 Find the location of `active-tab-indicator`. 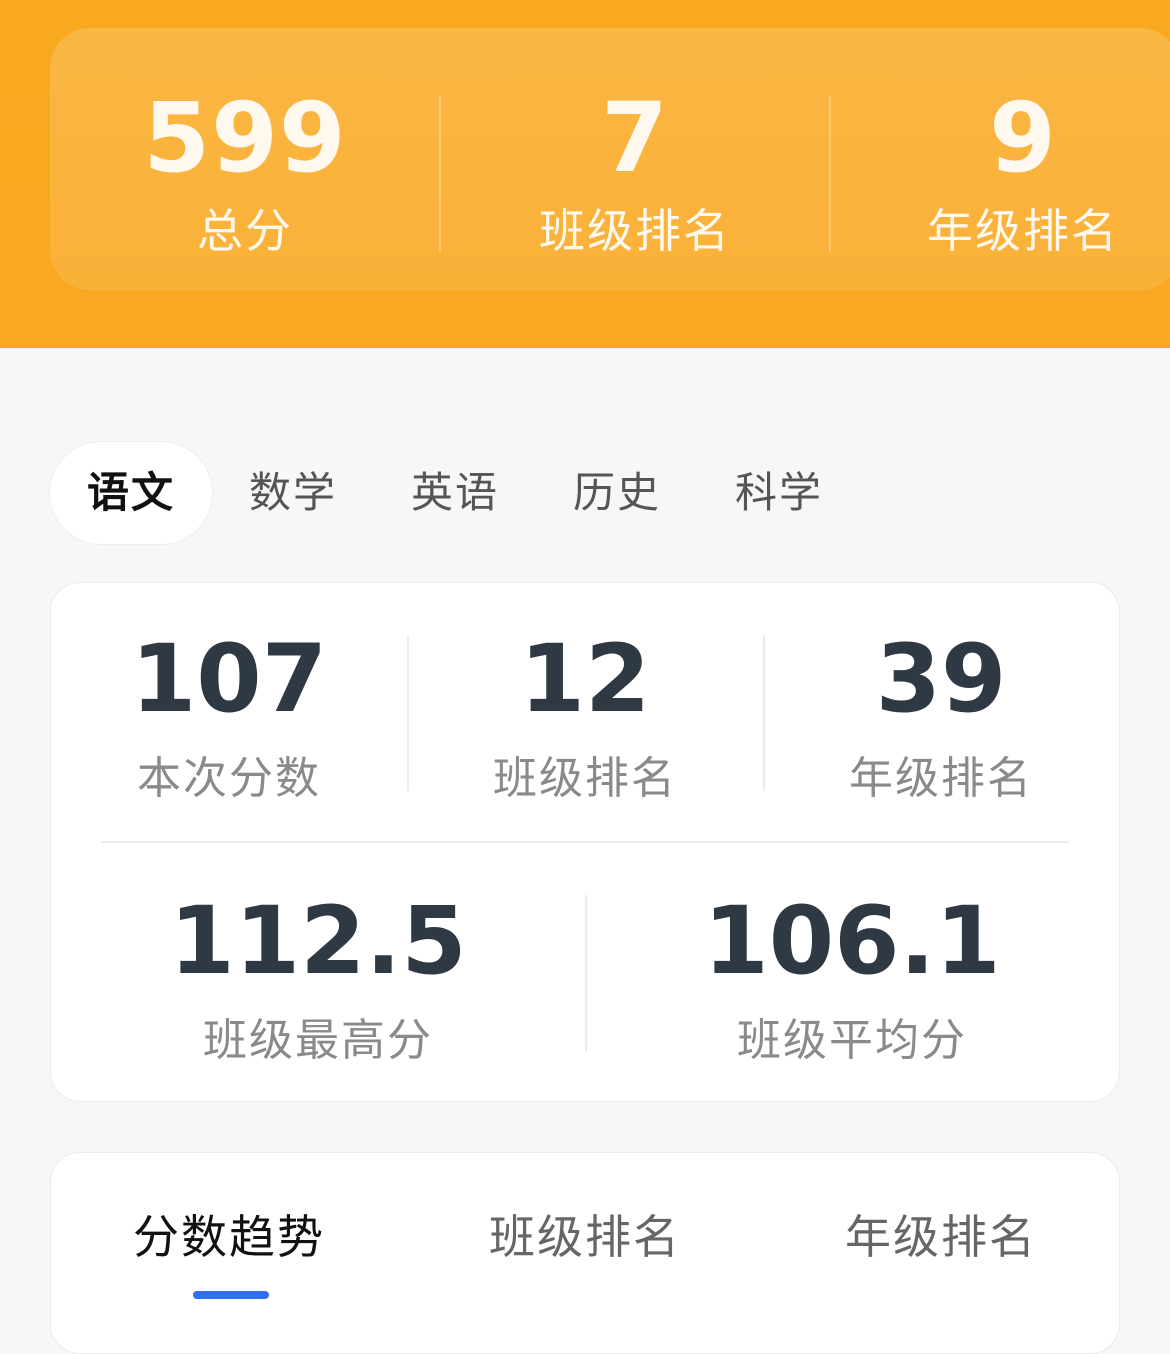

active-tab-indicator is located at coordinates (231, 1295).